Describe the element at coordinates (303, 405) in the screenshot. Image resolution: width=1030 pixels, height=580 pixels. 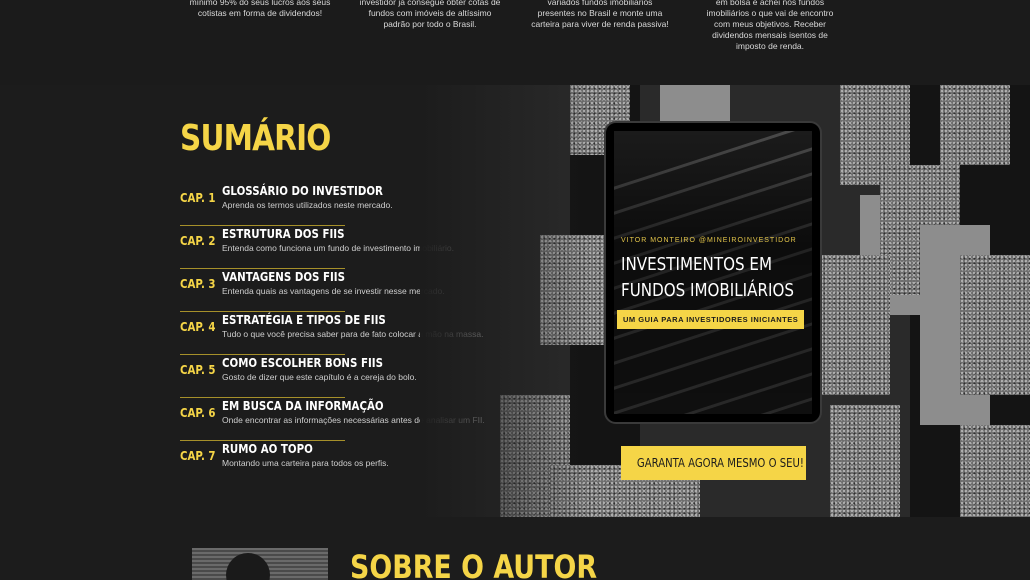
I see `chapter-title: EM BUSCA DA INFORMAÇÃO` at that location.